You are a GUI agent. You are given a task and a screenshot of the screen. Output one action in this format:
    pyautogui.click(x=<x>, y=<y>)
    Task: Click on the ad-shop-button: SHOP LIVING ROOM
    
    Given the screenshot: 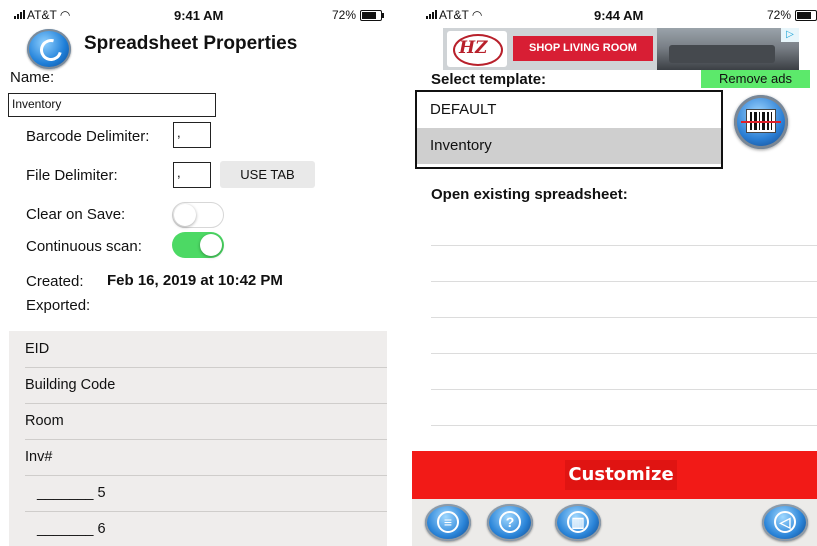 What is the action you would take?
    pyautogui.click(x=583, y=48)
    